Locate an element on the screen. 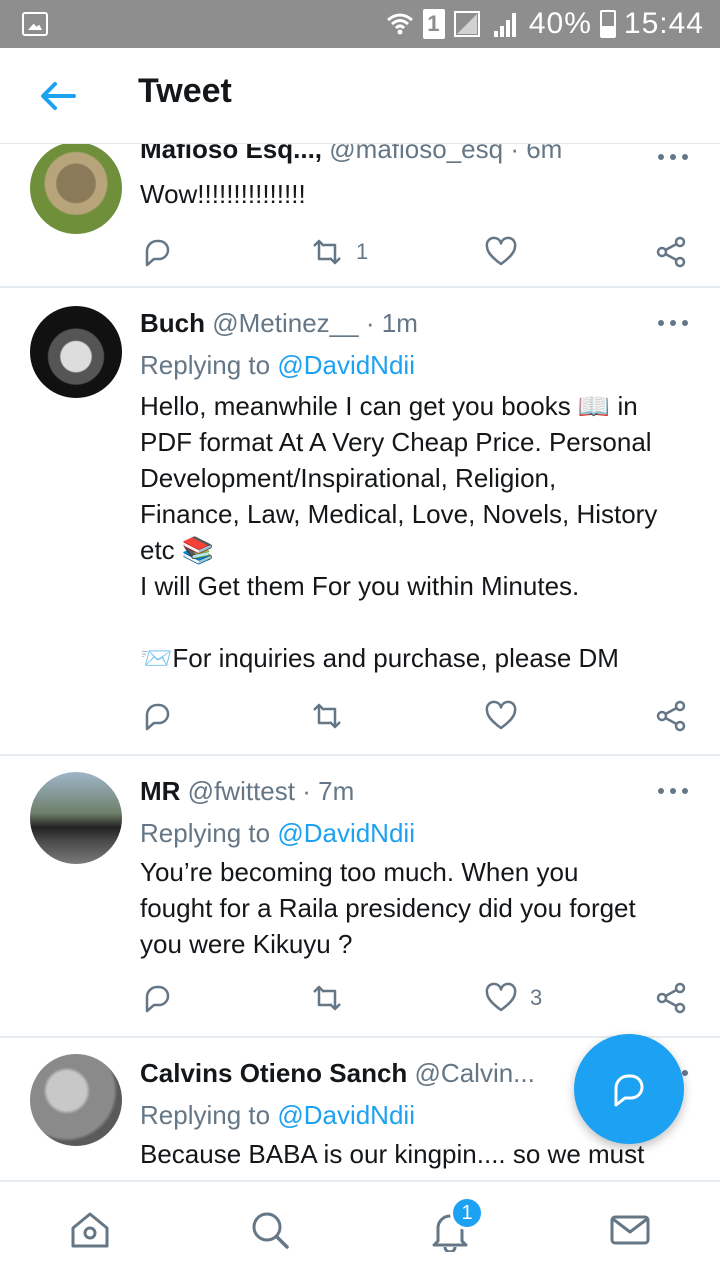 Image resolution: width=720 pixels, height=1280 pixels. tweet-header: MR @fwittest · 7m is located at coordinates (247, 791).